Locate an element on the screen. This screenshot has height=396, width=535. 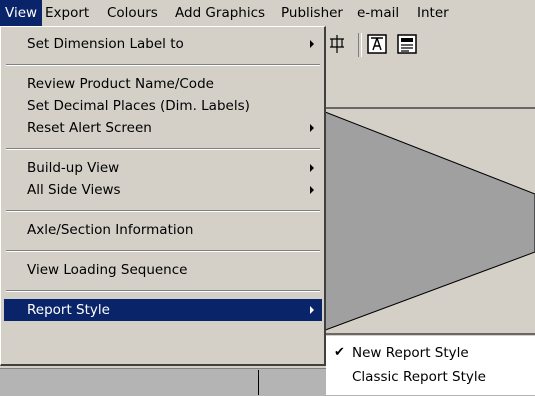
menu-item-label: Set Dimension Label to is located at coordinates (105, 44).